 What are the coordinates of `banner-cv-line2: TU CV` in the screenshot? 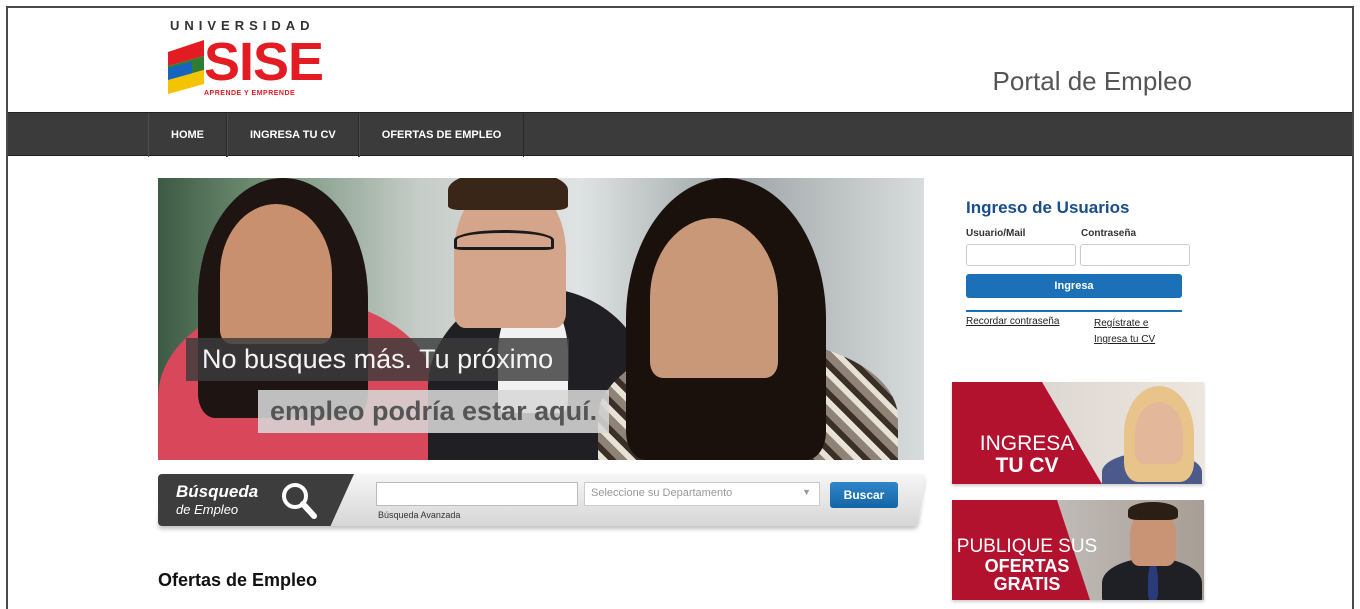 It's located at (1027, 465).